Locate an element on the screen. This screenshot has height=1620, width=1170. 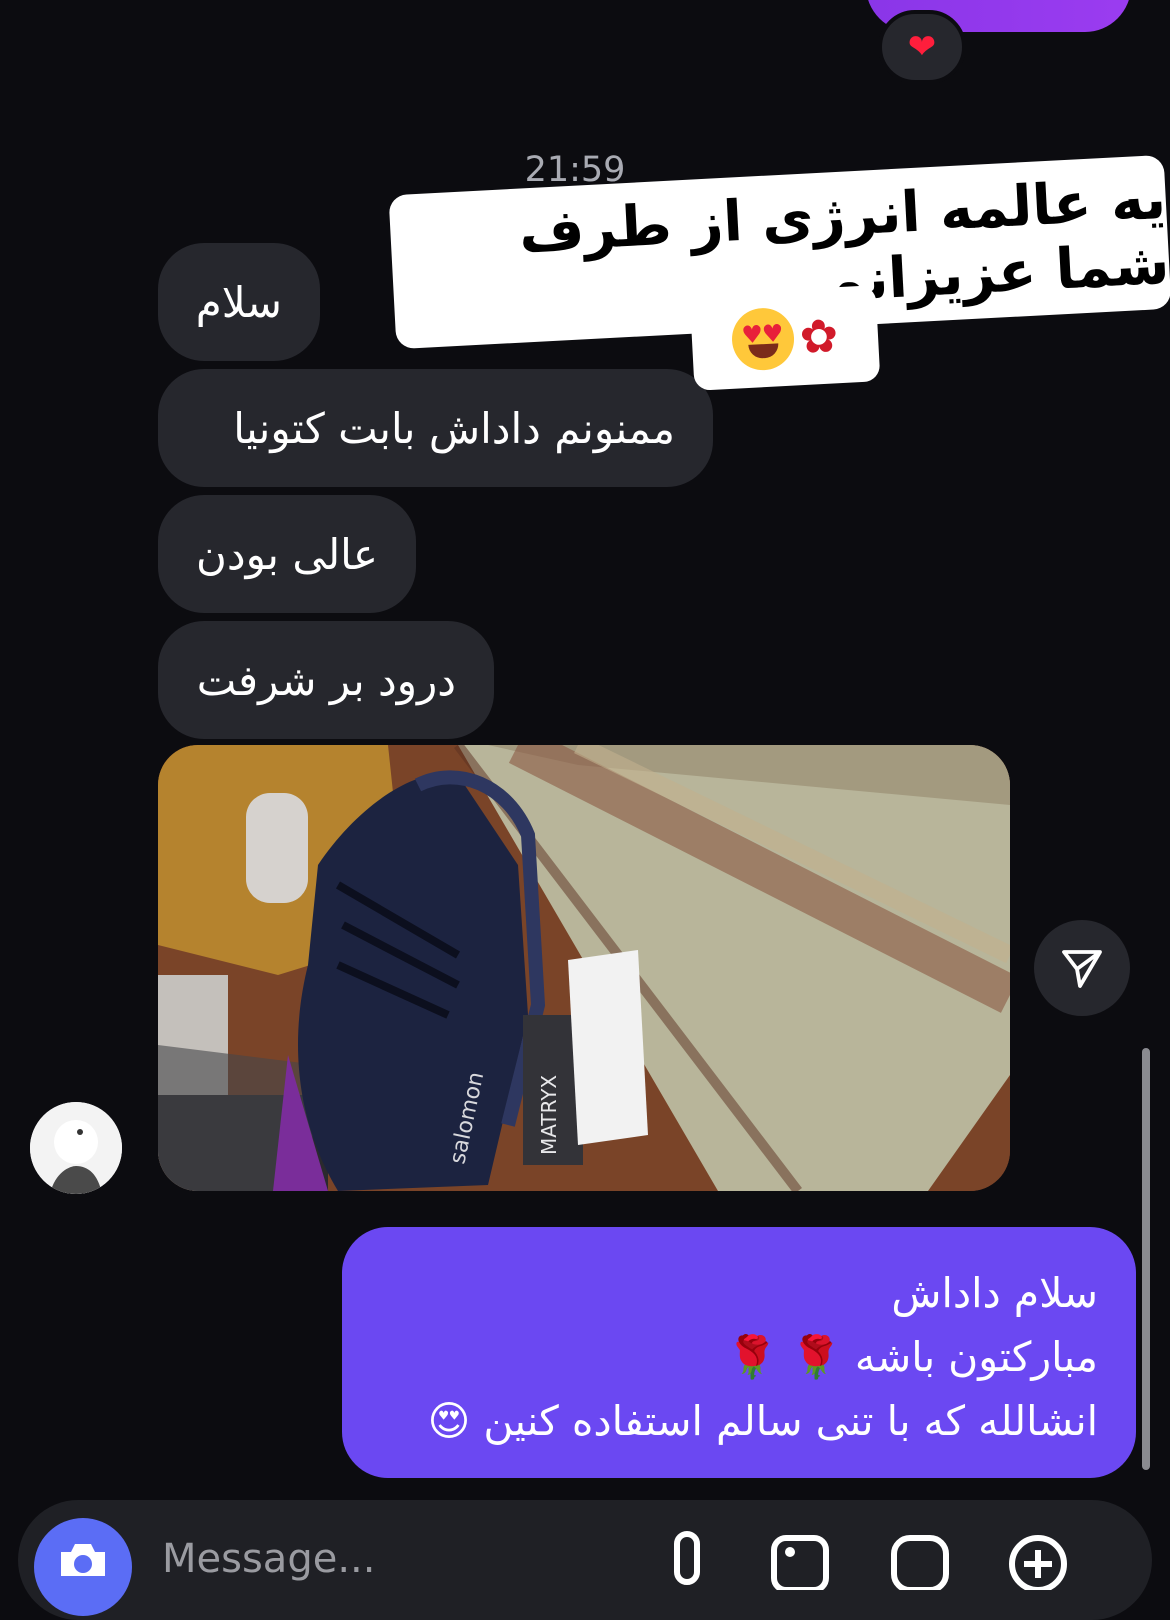
camera-button is located at coordinates (83, 1567).